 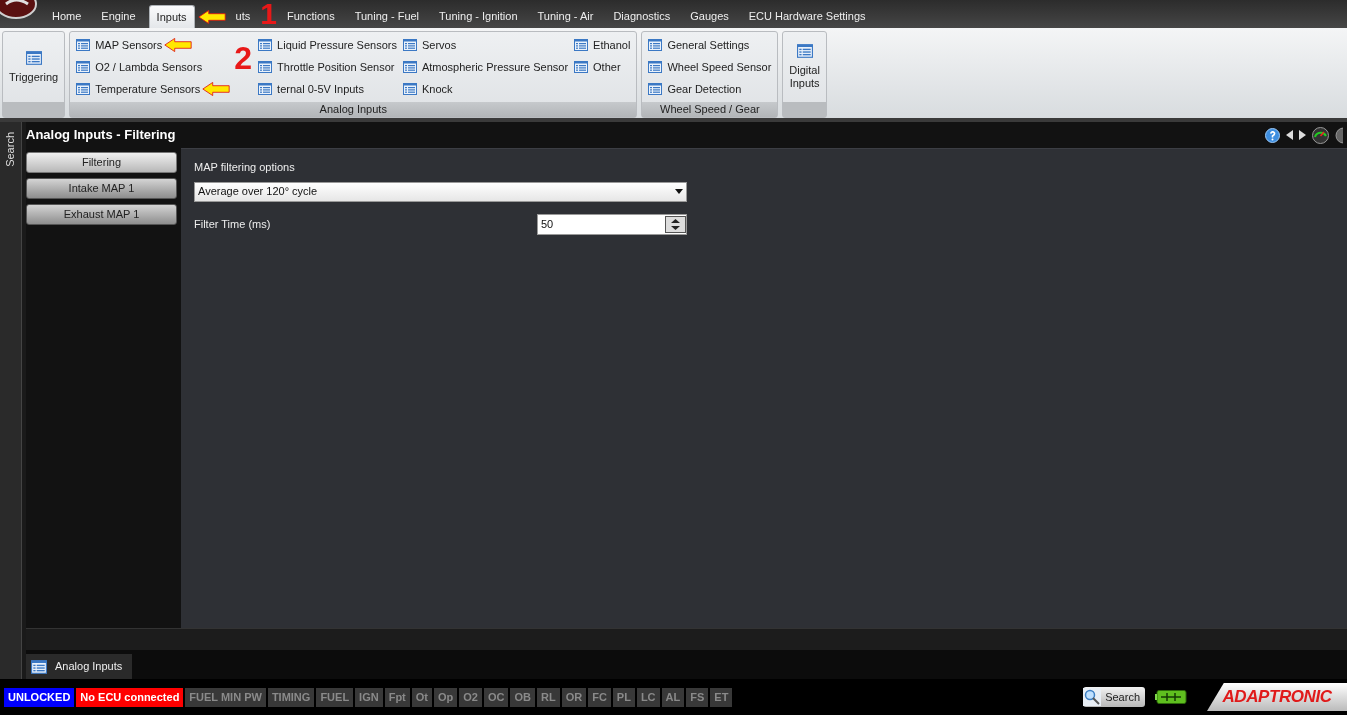 I want to click on dropdown: Average over 120° cycle, so click(x=440, y=191).